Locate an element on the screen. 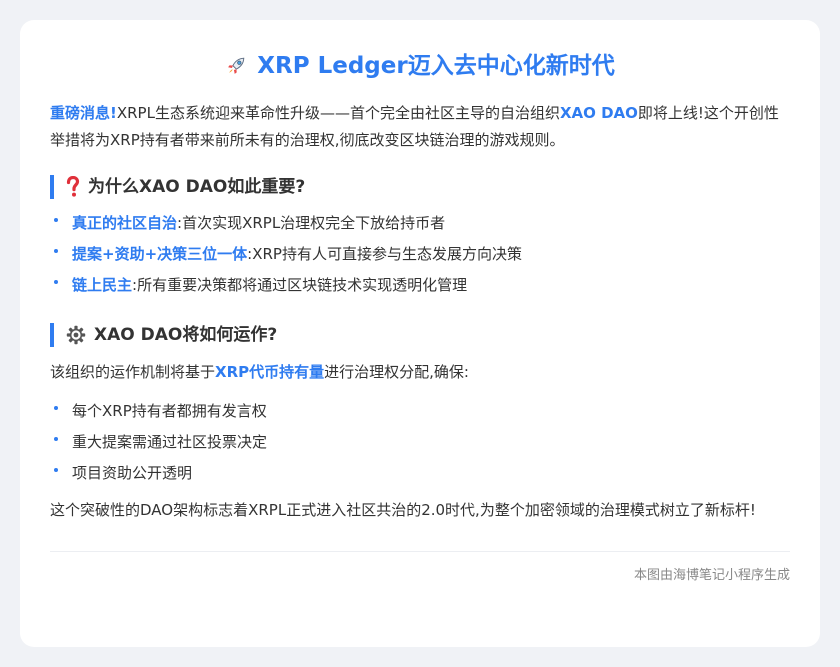  gear-icon is located at coordinates (76, 335).